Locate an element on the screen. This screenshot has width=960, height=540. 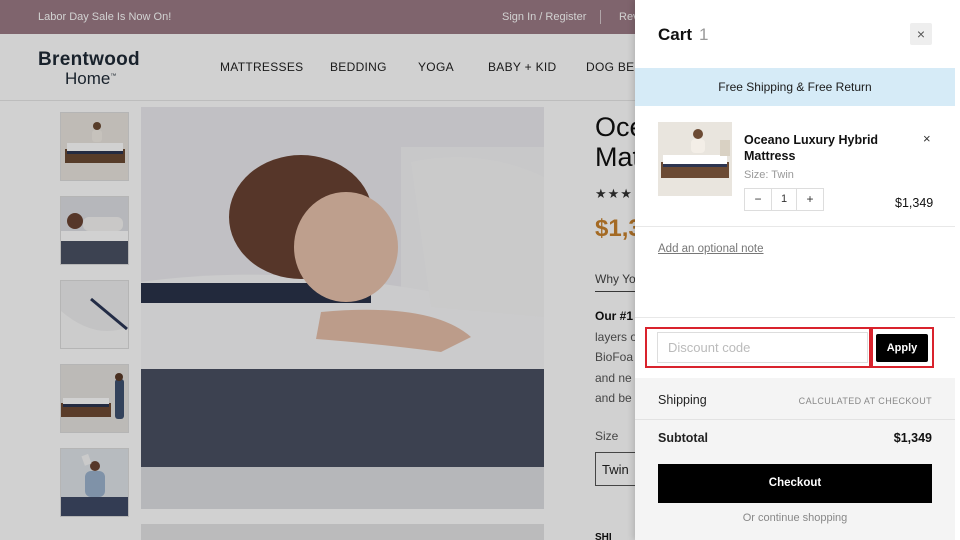
cart-item-count: 1 is located at coordinates (704, 34).